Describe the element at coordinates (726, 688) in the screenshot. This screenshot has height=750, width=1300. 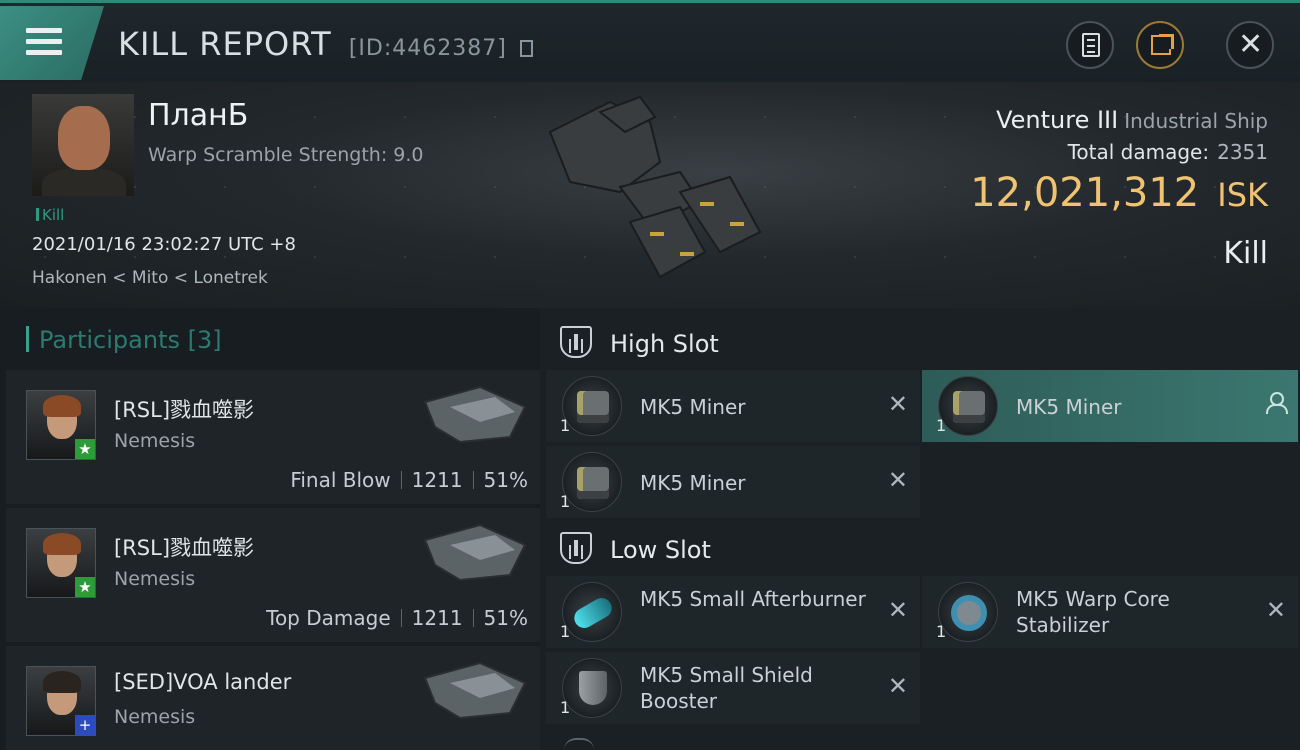
I see `module-name: MK5 Small Shield Booster` at that location.